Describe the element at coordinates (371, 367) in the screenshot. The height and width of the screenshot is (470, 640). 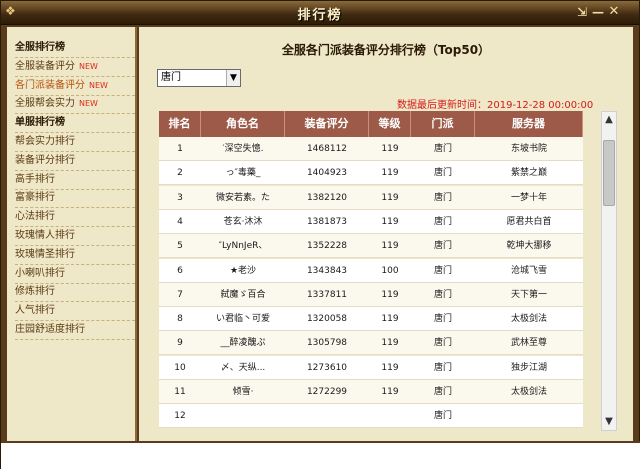
I see `table-row: 10 〆、天纵... 1273610 119 唐门 独步江湖` at that location.